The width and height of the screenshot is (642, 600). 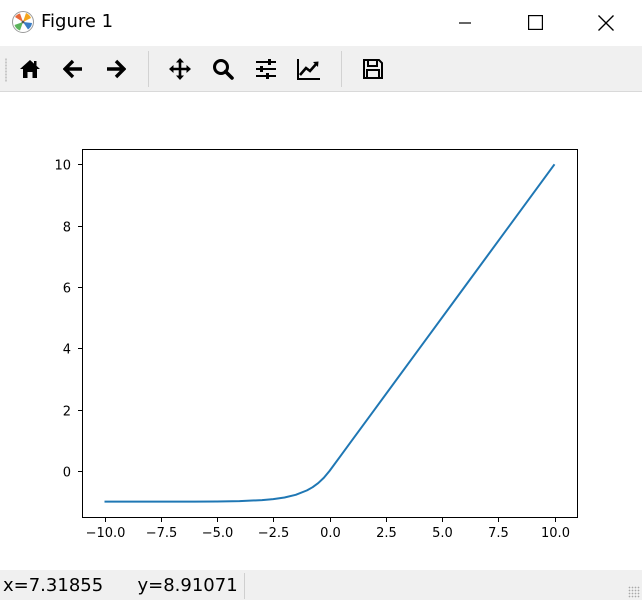 What do you see at coordinates (106, 533) in the screenshot?
I see `x-tick-label: −10.0` at bounding box center [106, 533].